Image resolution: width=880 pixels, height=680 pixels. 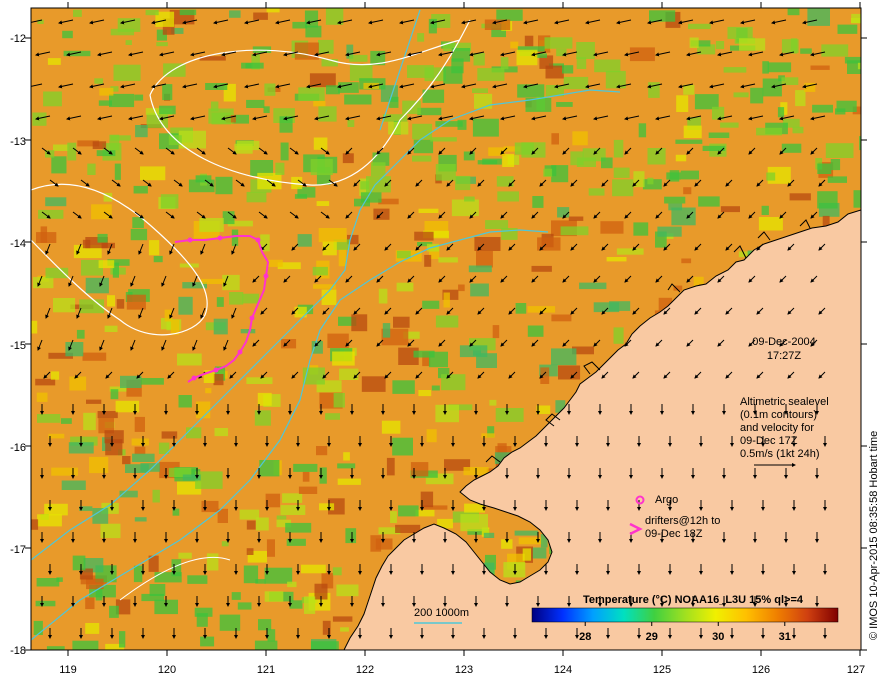 I want to click on lon-tick-label: 123, so click(x=464, y=670).